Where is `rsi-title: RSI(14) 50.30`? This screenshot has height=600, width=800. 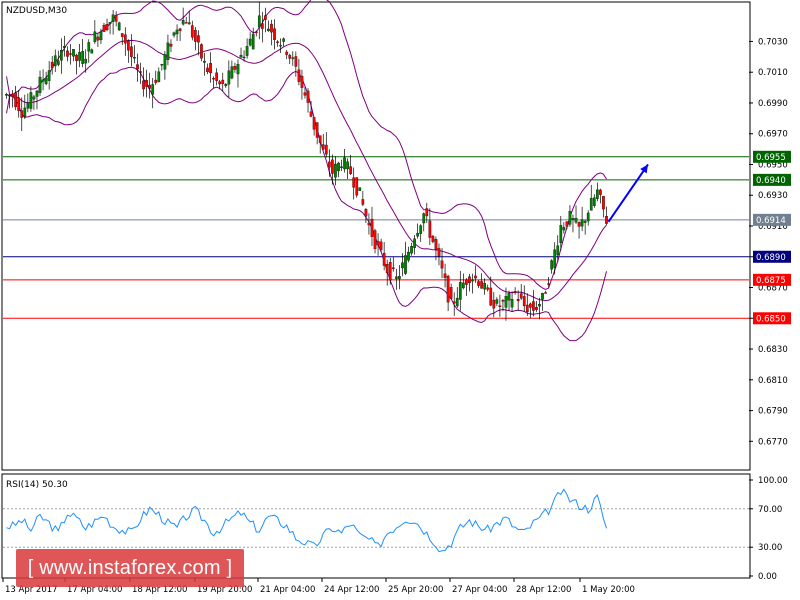
rsi-title: RSI(14) 50.30 is located at coordinates (37, 485).